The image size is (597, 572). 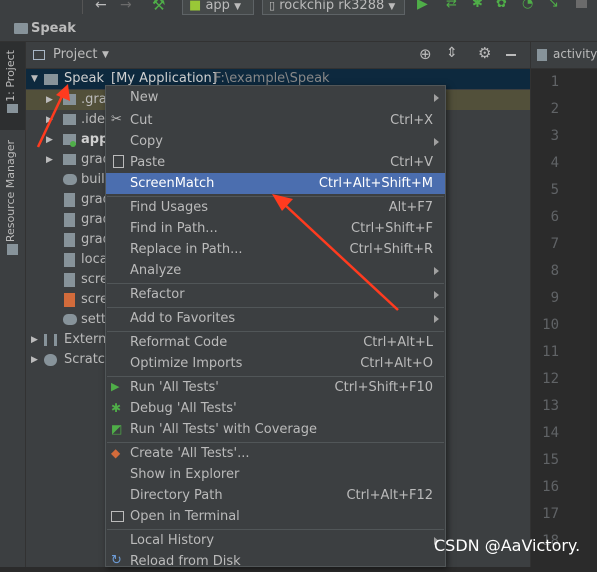 I want to click on annotation-arrow-1-head, so click(x=63, y=92).